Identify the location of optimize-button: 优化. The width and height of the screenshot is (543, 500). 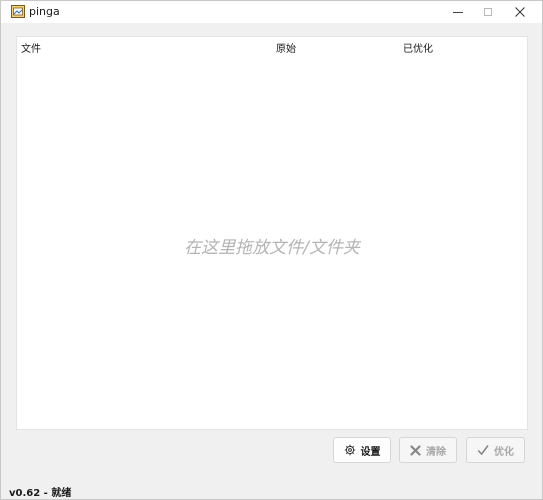
(495, 450).